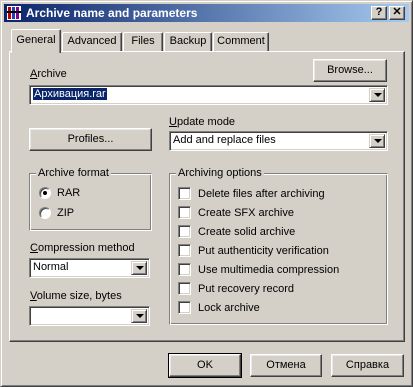 This screenshot has width=413, height=387. What do you see at coordinates (36, 41) in the screenshot?
I see `tab-general: General` at bounding box center [36, 41].